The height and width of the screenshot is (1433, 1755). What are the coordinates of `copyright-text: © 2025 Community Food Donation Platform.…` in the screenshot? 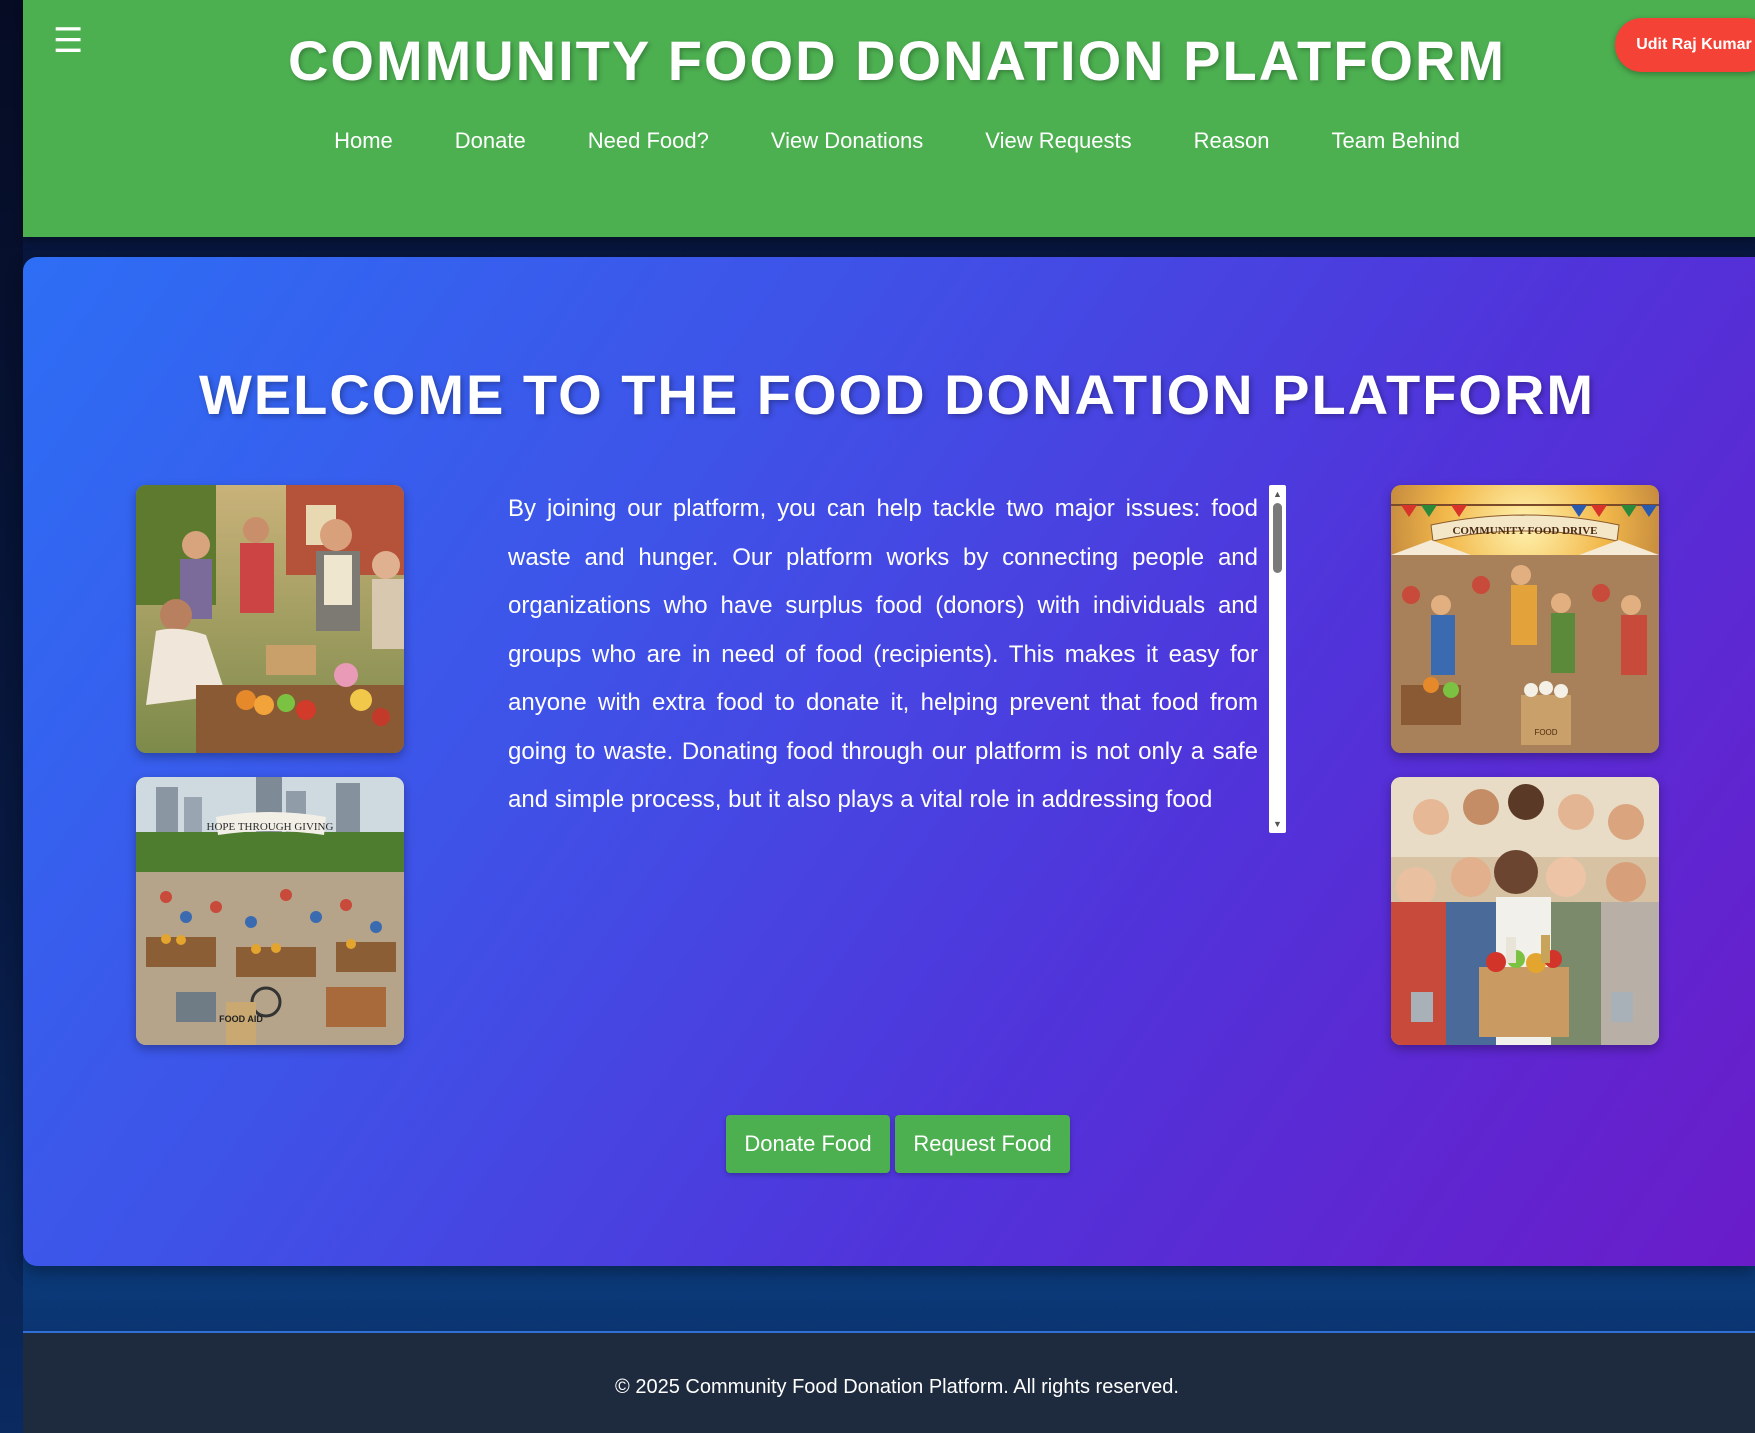 It's located at (897, 1387).